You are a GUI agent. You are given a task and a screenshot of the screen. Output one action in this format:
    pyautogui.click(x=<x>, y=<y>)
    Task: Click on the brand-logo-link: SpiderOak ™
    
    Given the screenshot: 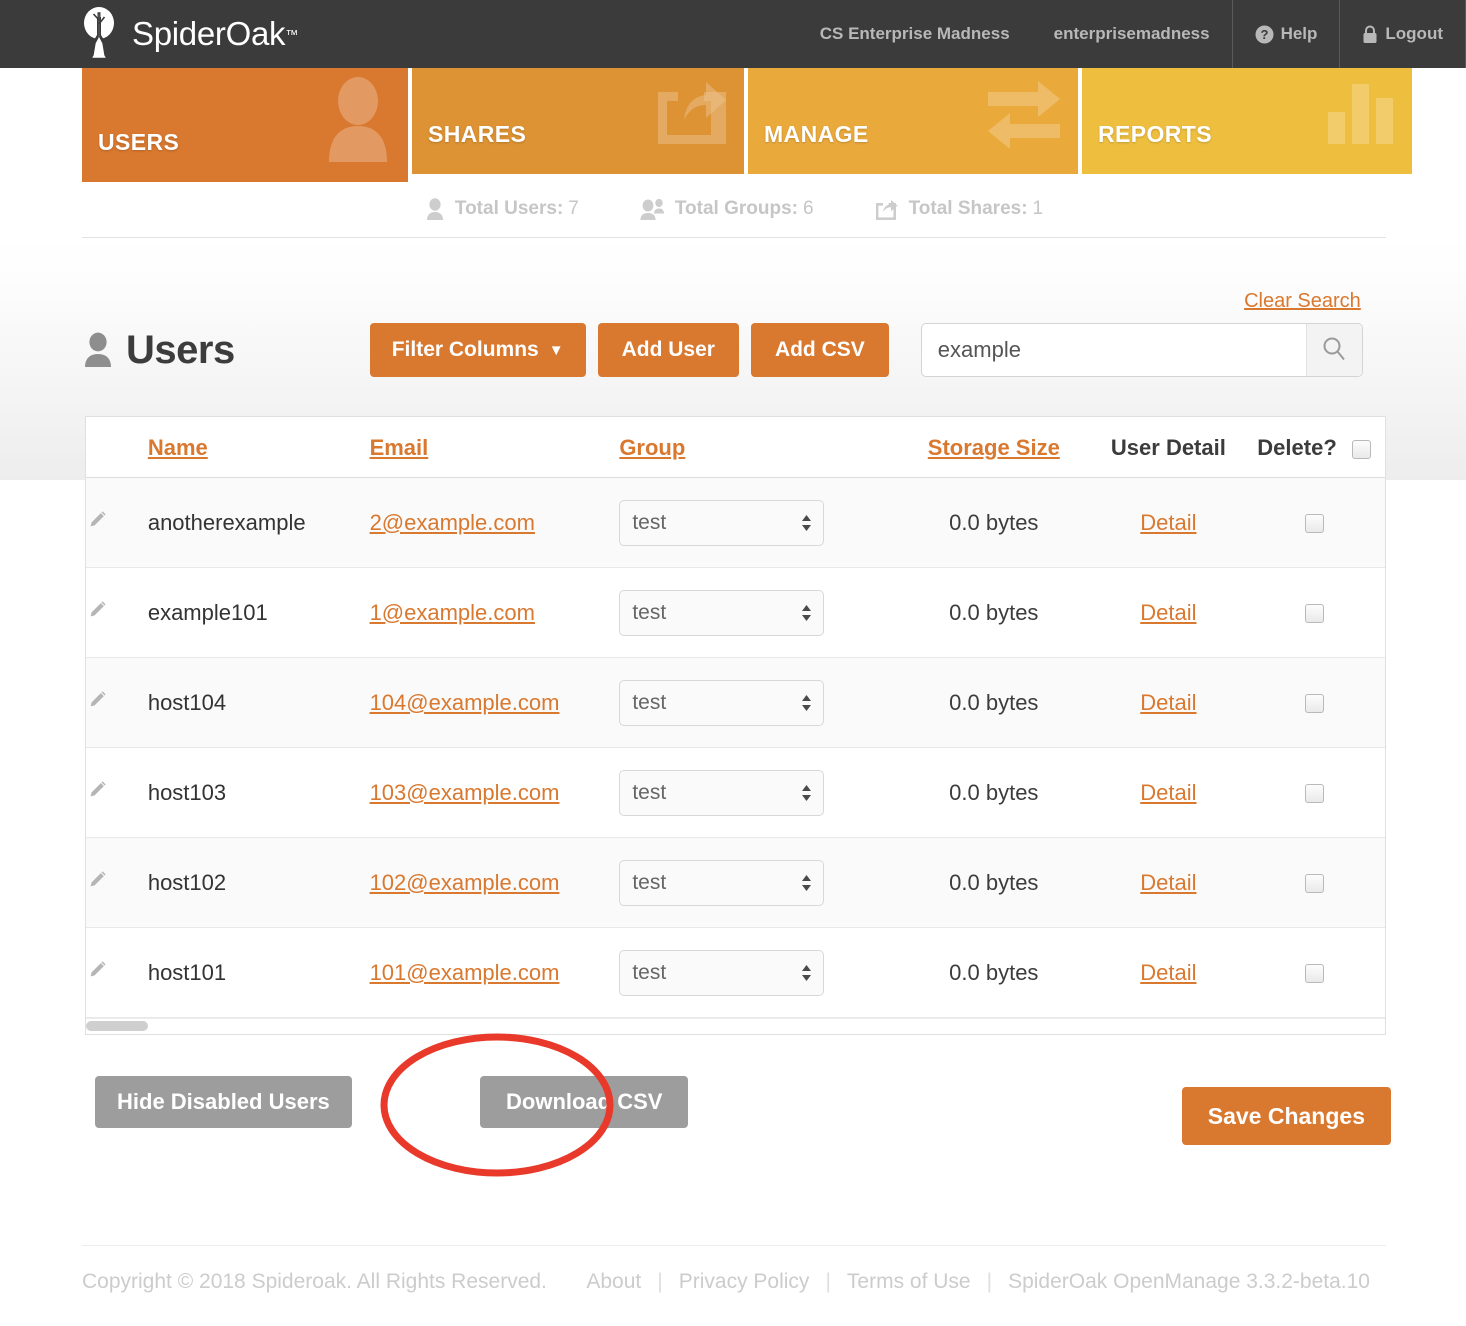 What is the action you would take?
    pyautogui.click(x=188, y=34)
    